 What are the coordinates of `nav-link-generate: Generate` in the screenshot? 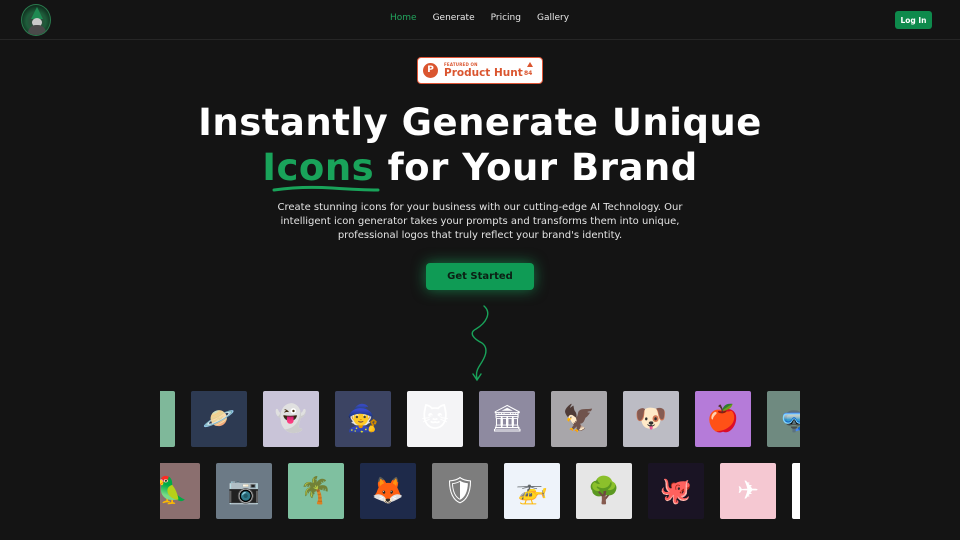 It's located at (454, 18).